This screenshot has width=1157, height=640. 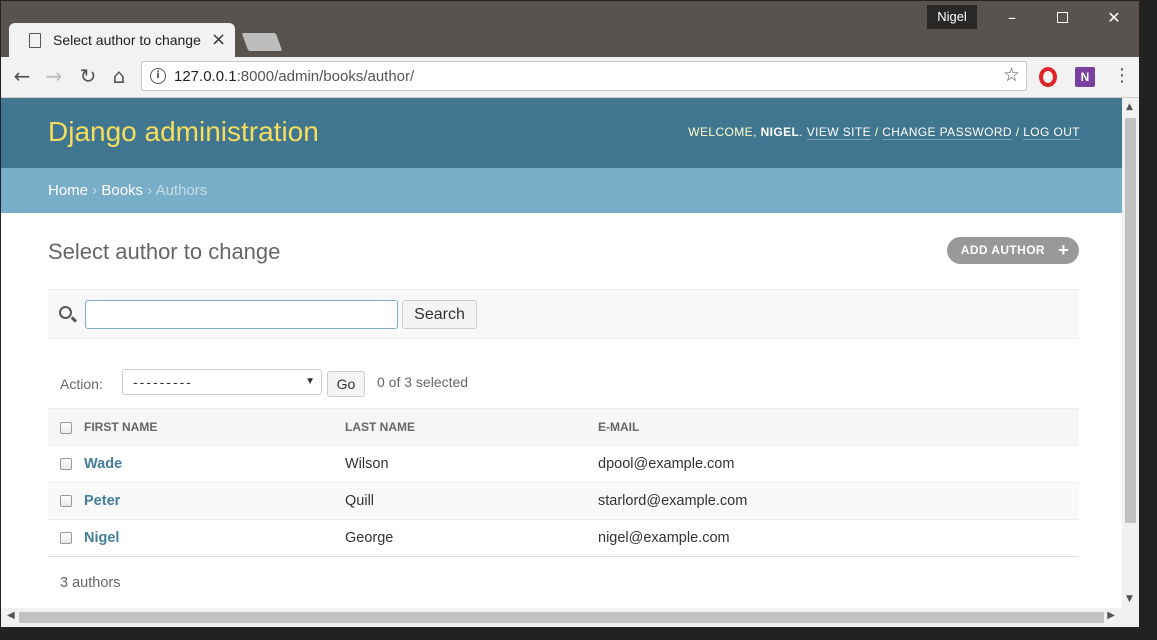 What do you see at coordinates (325, 76) in the screenshot?
I see `url-path: :8000/admin/books/author/` at bounding box center [325, 76].